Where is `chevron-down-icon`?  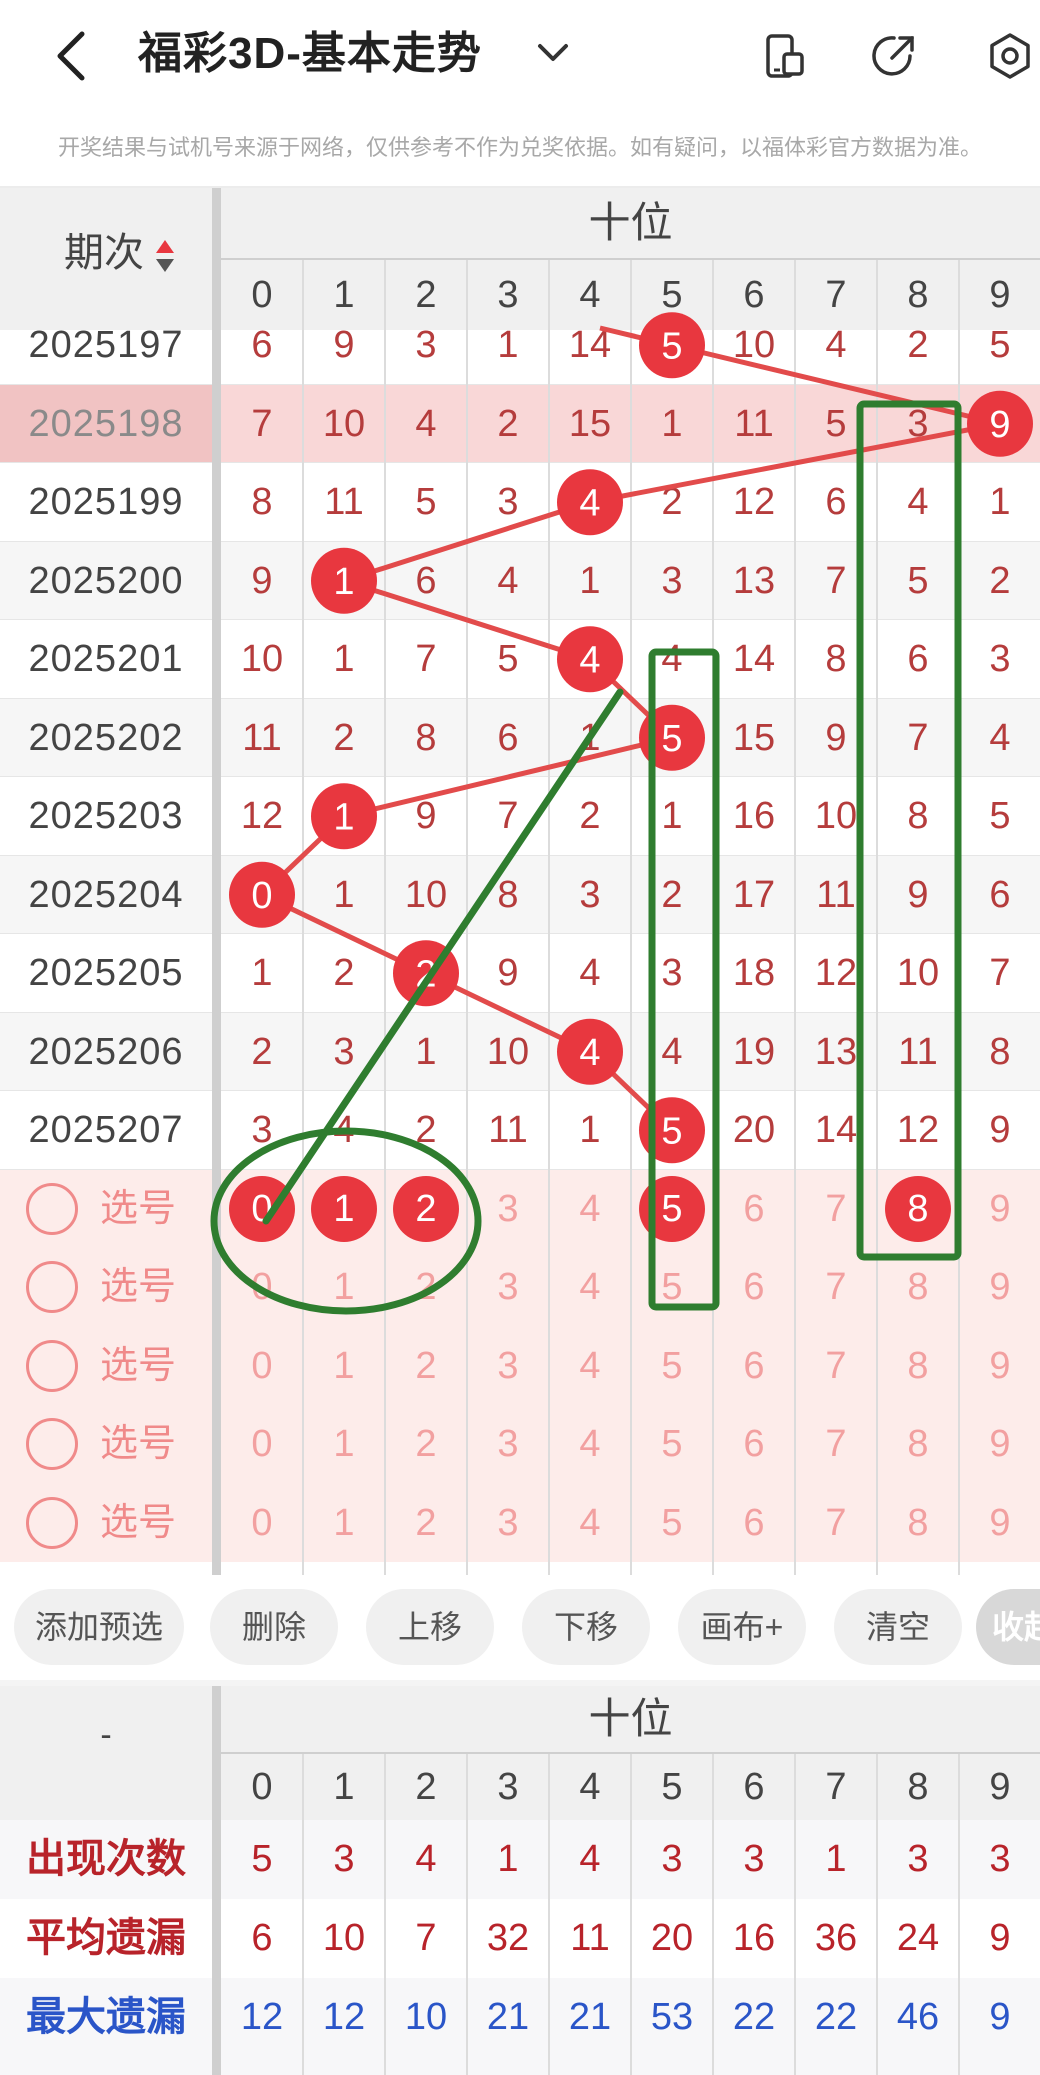 chevron-down-icon is located at coordinates (553, 53).